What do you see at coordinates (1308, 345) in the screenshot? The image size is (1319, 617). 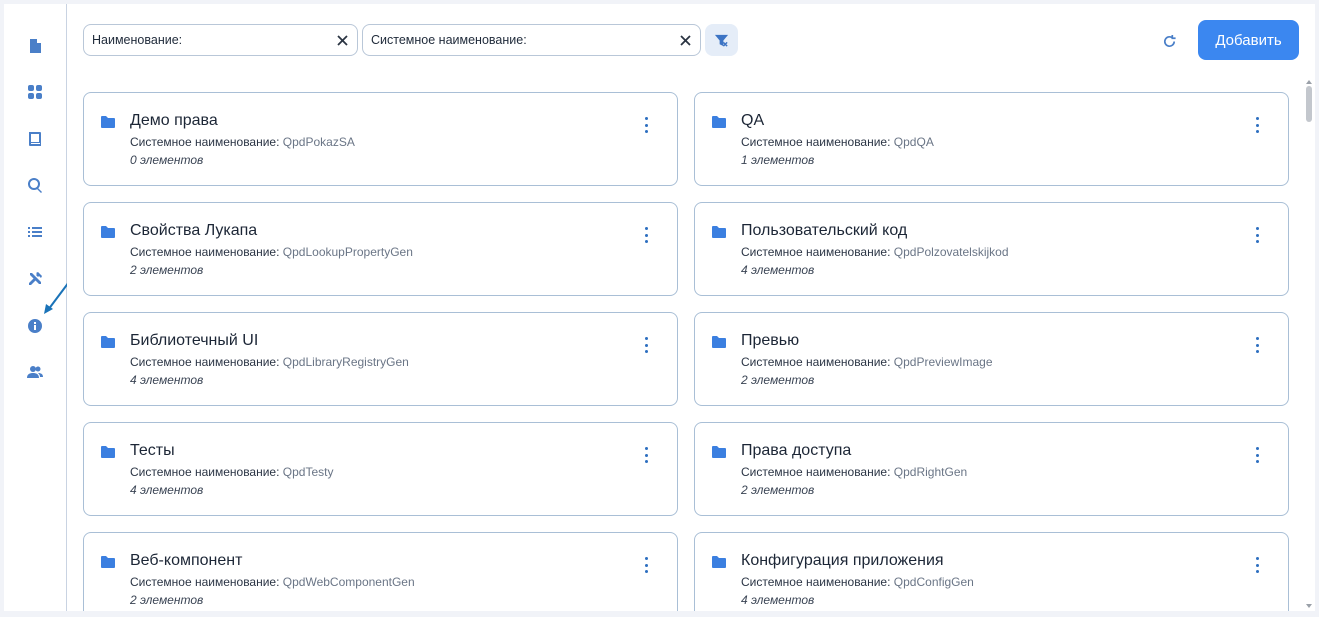 I see `scrollbar` at bounding box center [1308, 345].